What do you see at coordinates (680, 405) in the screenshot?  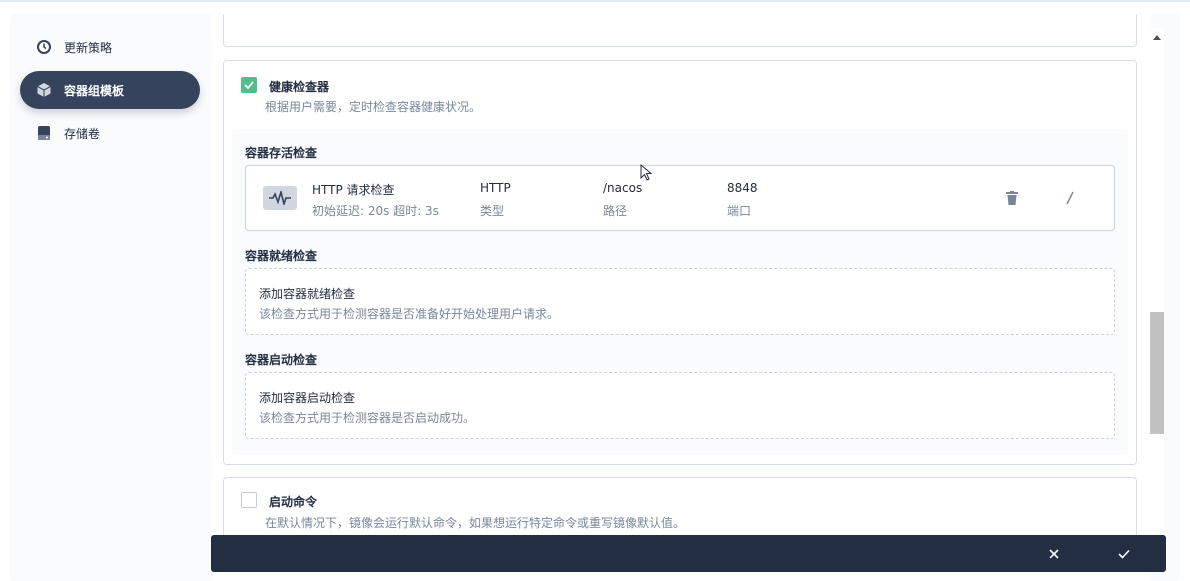 I see `add-startup-probe-button: 添加容器启动检查 该检查方式用于检测容器是否启动成功。` at bounding box center [680, 405].